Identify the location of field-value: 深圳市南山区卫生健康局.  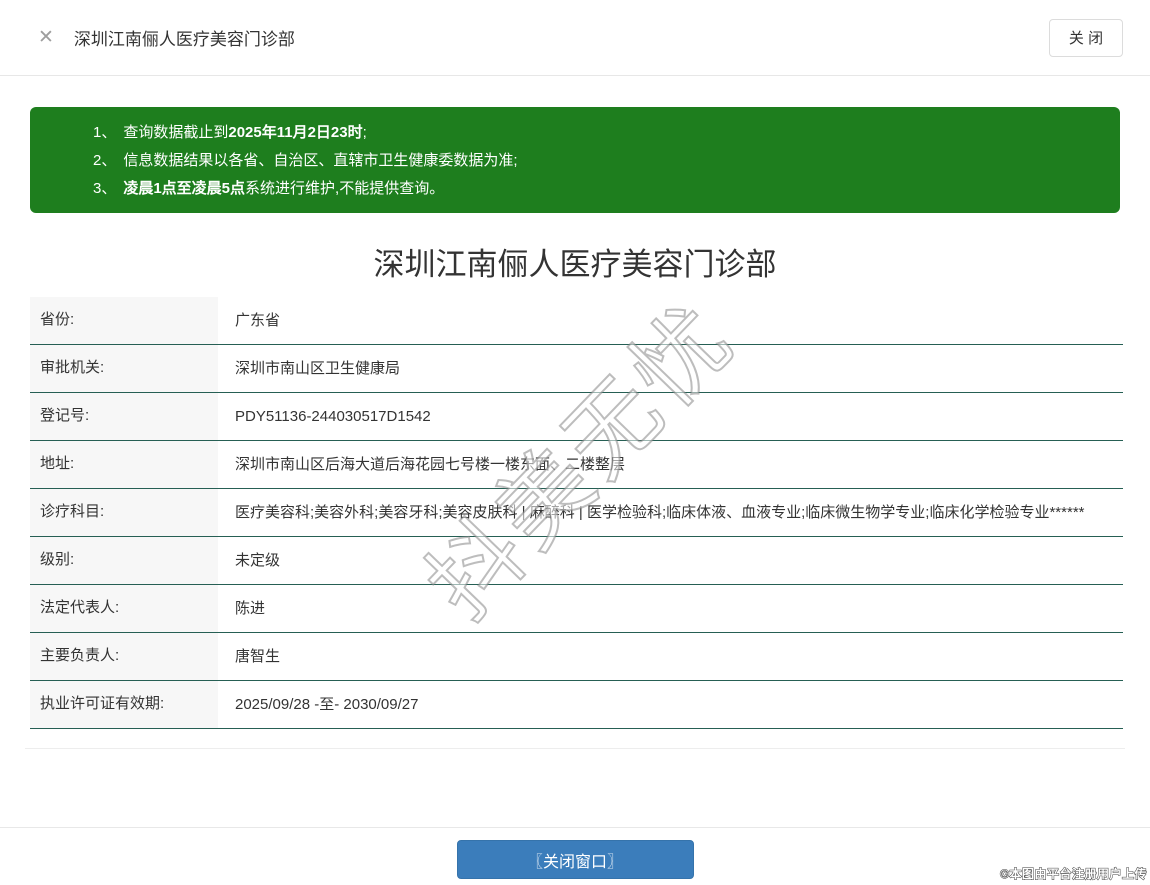
(318, 368).